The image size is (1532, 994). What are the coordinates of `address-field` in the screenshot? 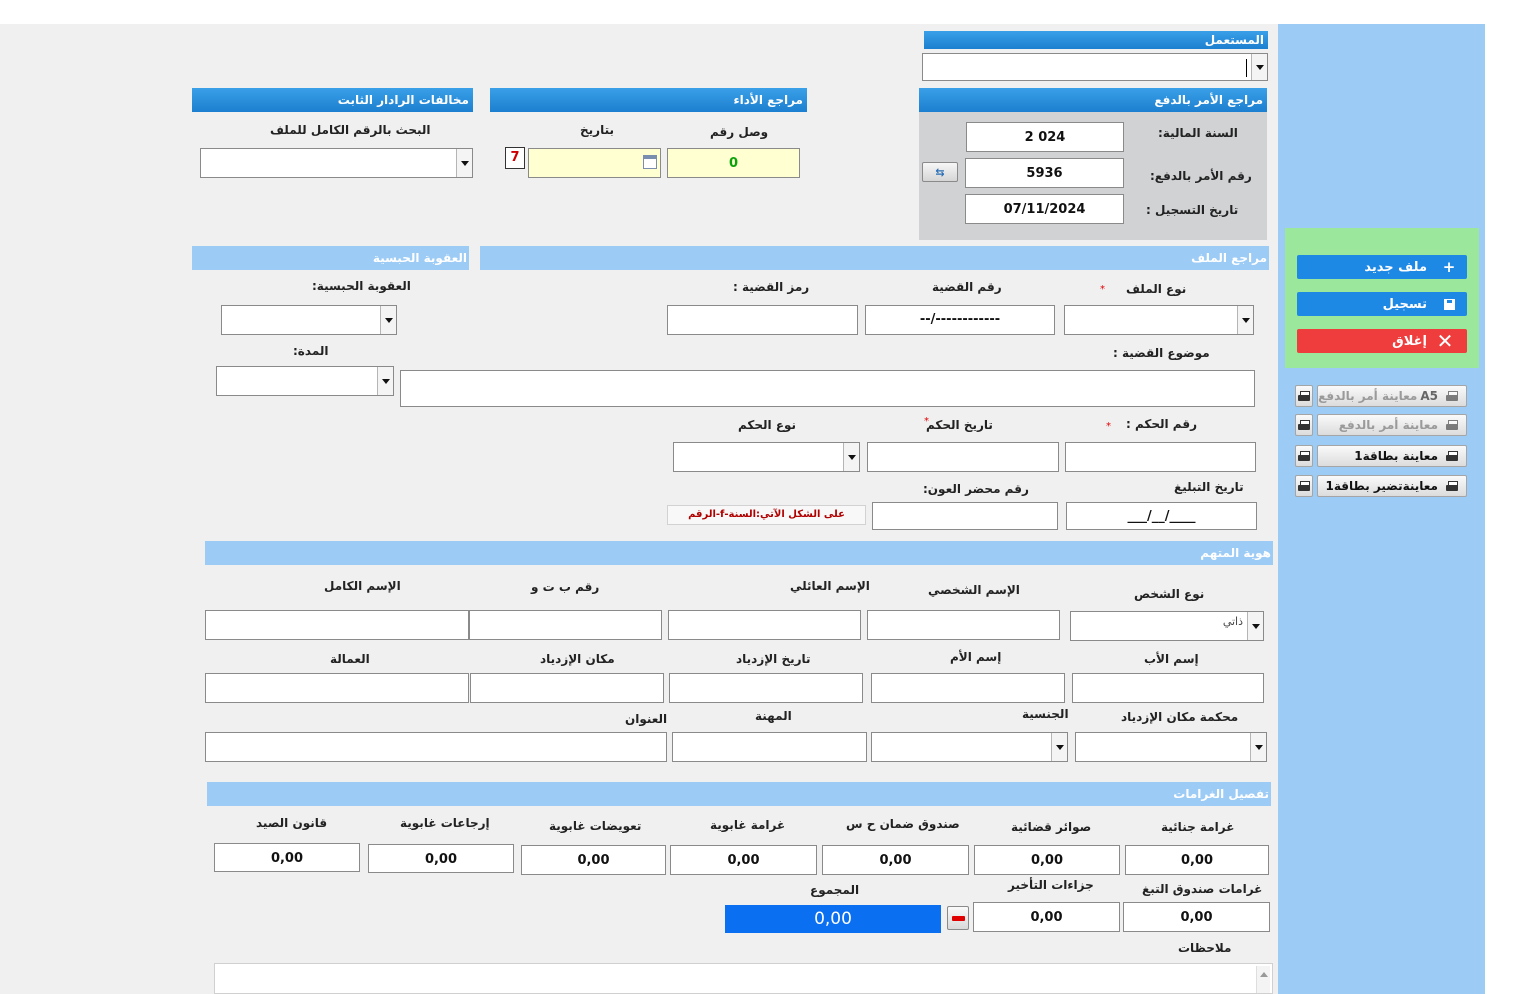 It's located at (436, 747).